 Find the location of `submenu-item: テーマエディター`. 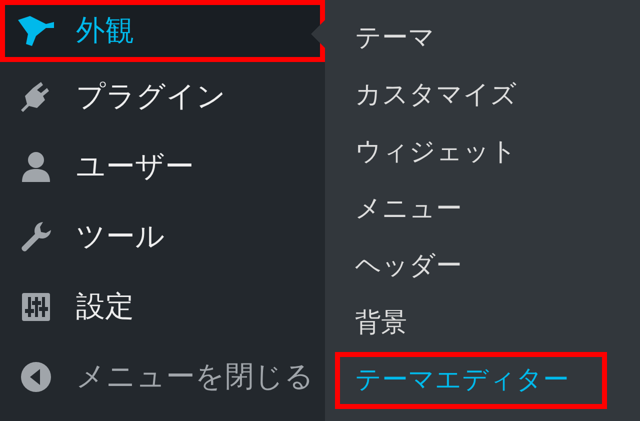

submenu-item: テーマエディター is located at coordinates (471, 380).